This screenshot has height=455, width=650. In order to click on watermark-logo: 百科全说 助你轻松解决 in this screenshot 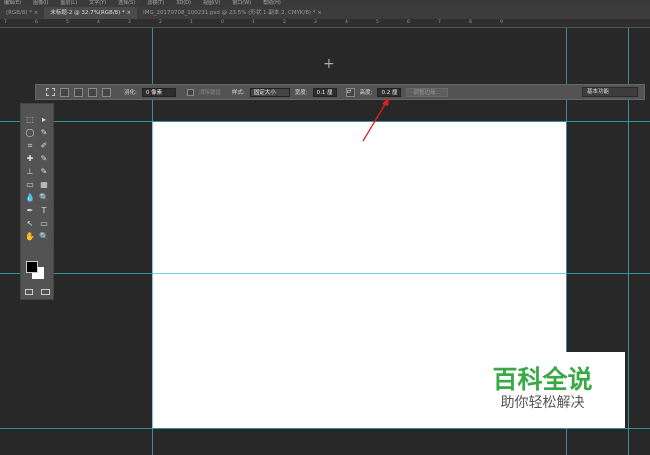, I will do `click(542, 390)`.